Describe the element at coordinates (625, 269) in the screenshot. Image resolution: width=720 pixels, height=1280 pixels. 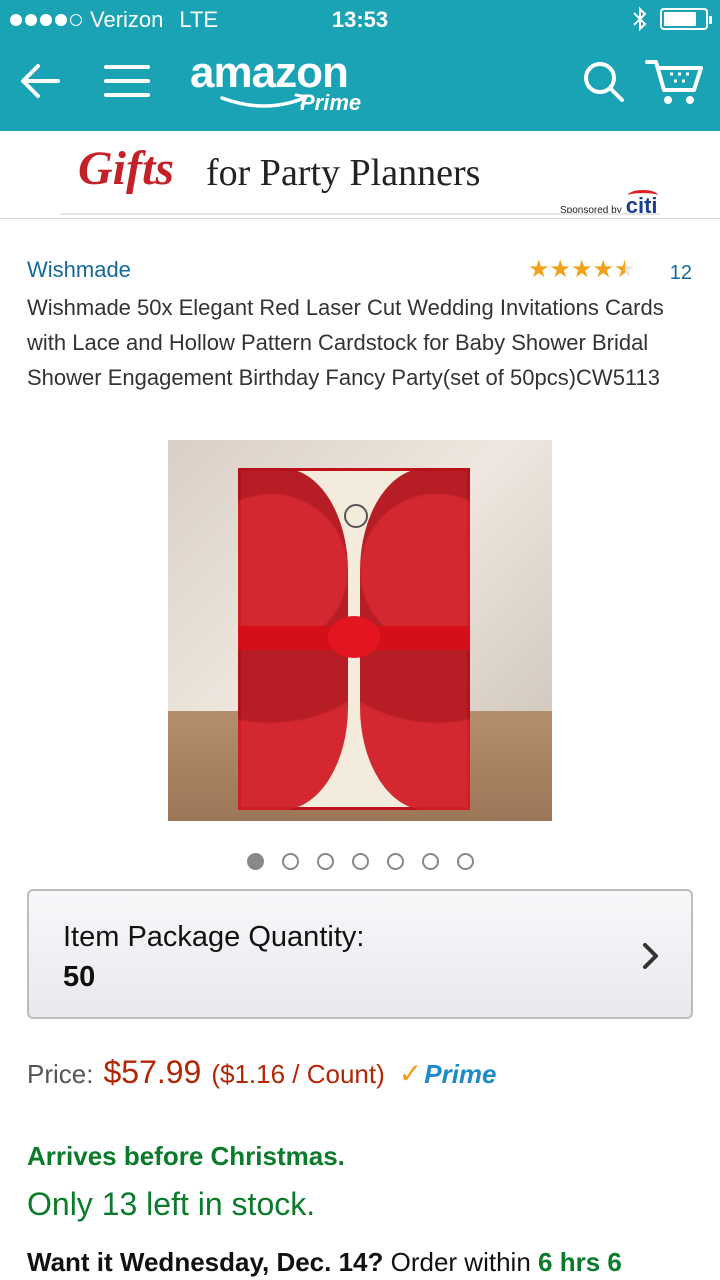
I see `half-star-icon: ★` at that location.